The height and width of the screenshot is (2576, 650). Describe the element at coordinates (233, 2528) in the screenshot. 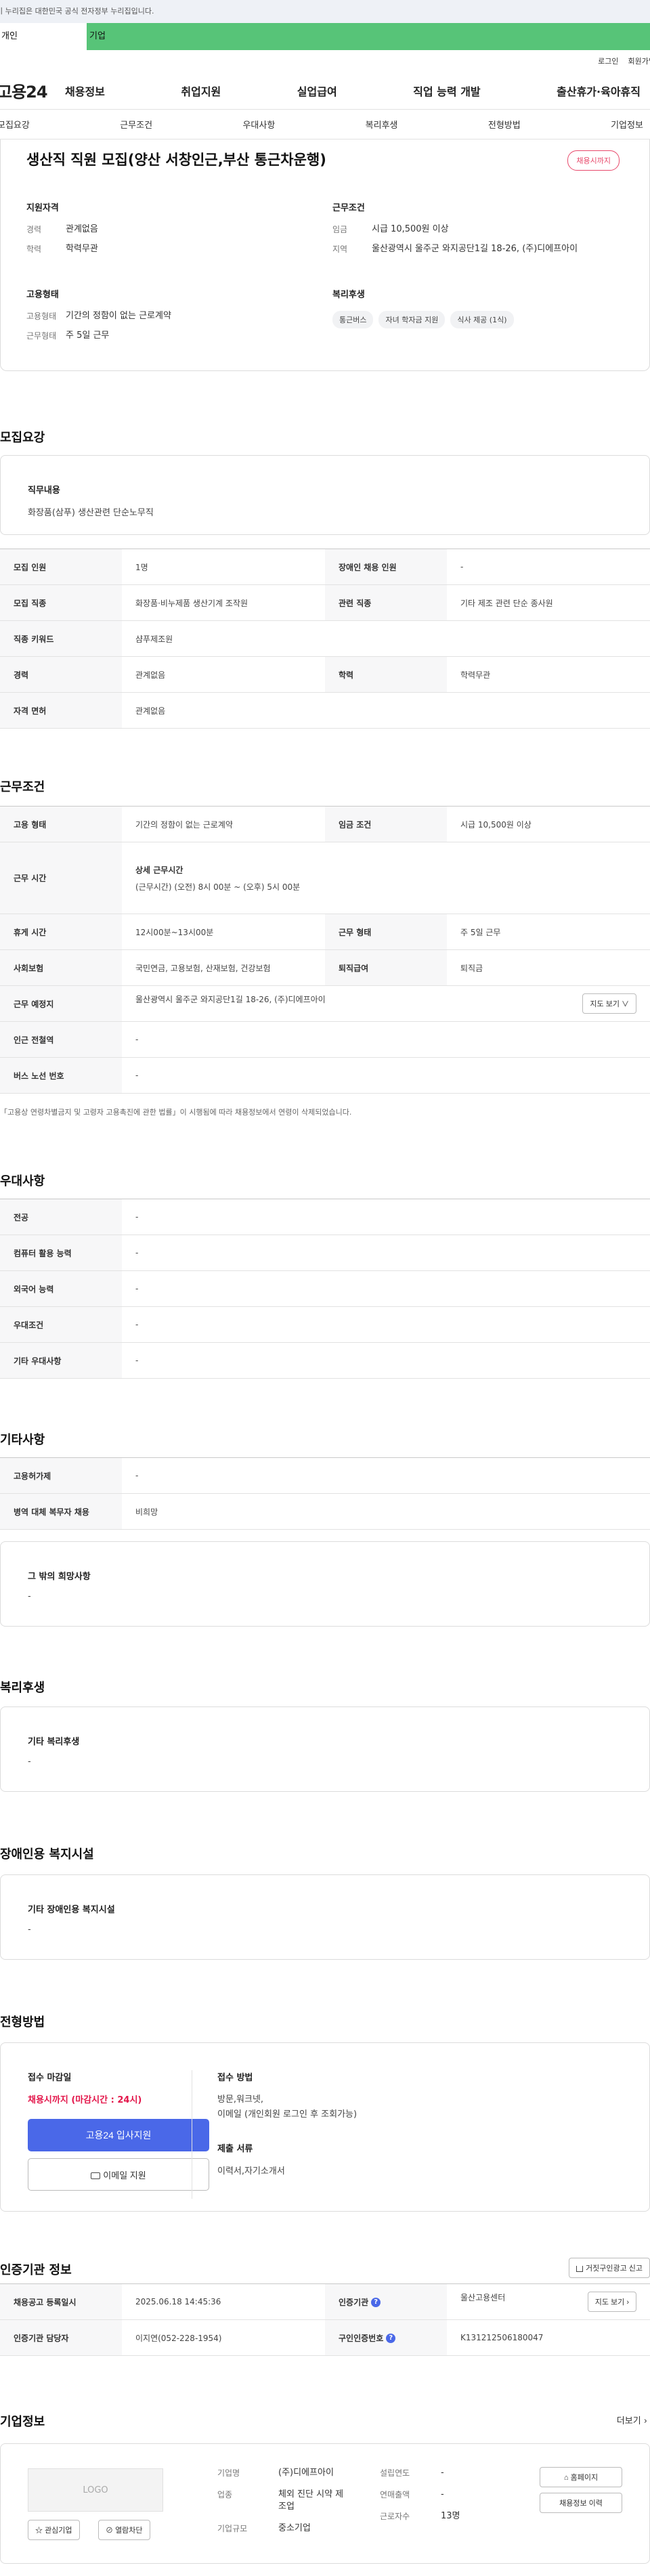

I see `company-label: 기업규모` at that location.